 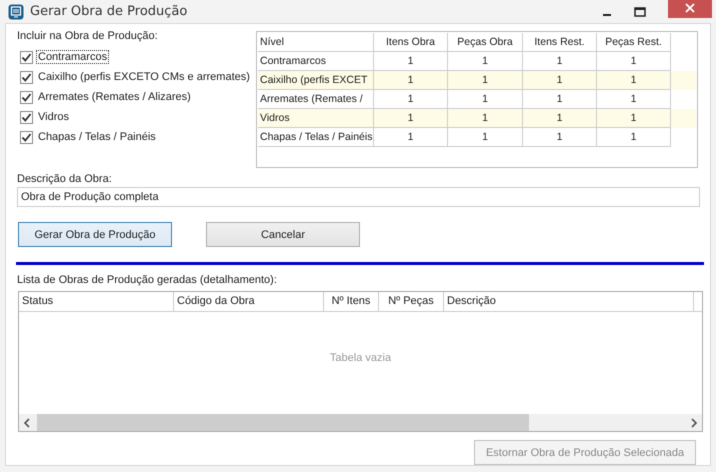 I want to click on scroll-left-icon, so click(x=27, y=423).